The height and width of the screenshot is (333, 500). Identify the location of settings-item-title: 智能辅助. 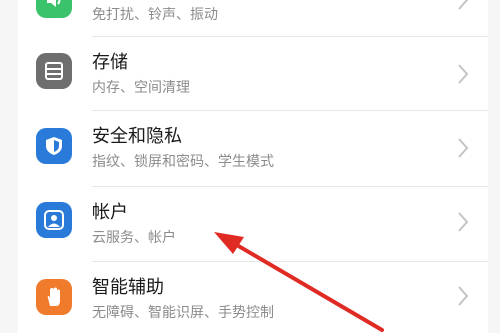
(128, 287).